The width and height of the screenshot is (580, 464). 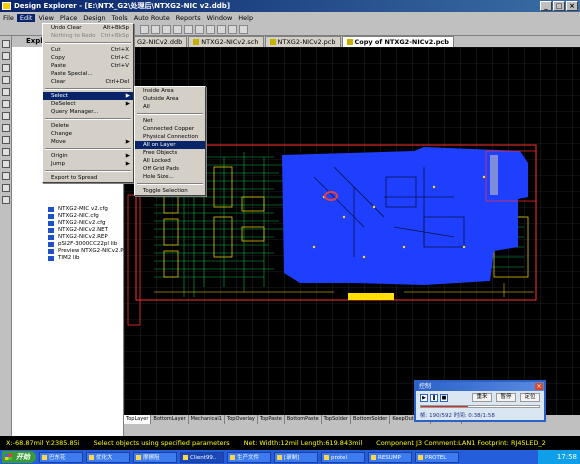 What do you see at coordinates (170, 169) in the screenshot?
I see `menu-item-off-grid-pads: Off Grid Pads` at bounding box center [170, 169].